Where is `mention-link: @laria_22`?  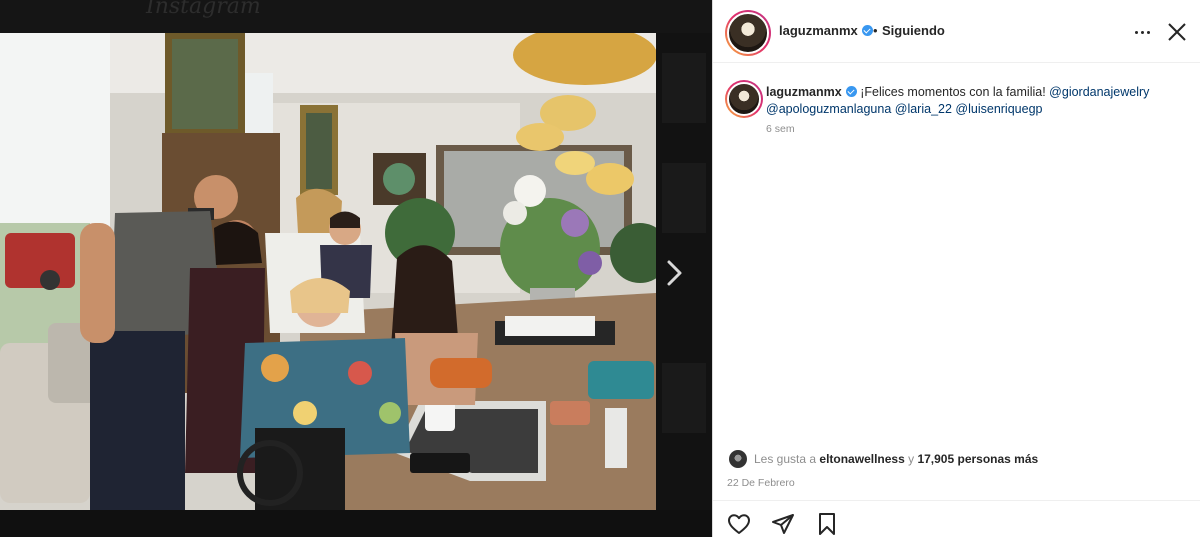
mention-link: @laria_22 is located at coordinates (923, 109).